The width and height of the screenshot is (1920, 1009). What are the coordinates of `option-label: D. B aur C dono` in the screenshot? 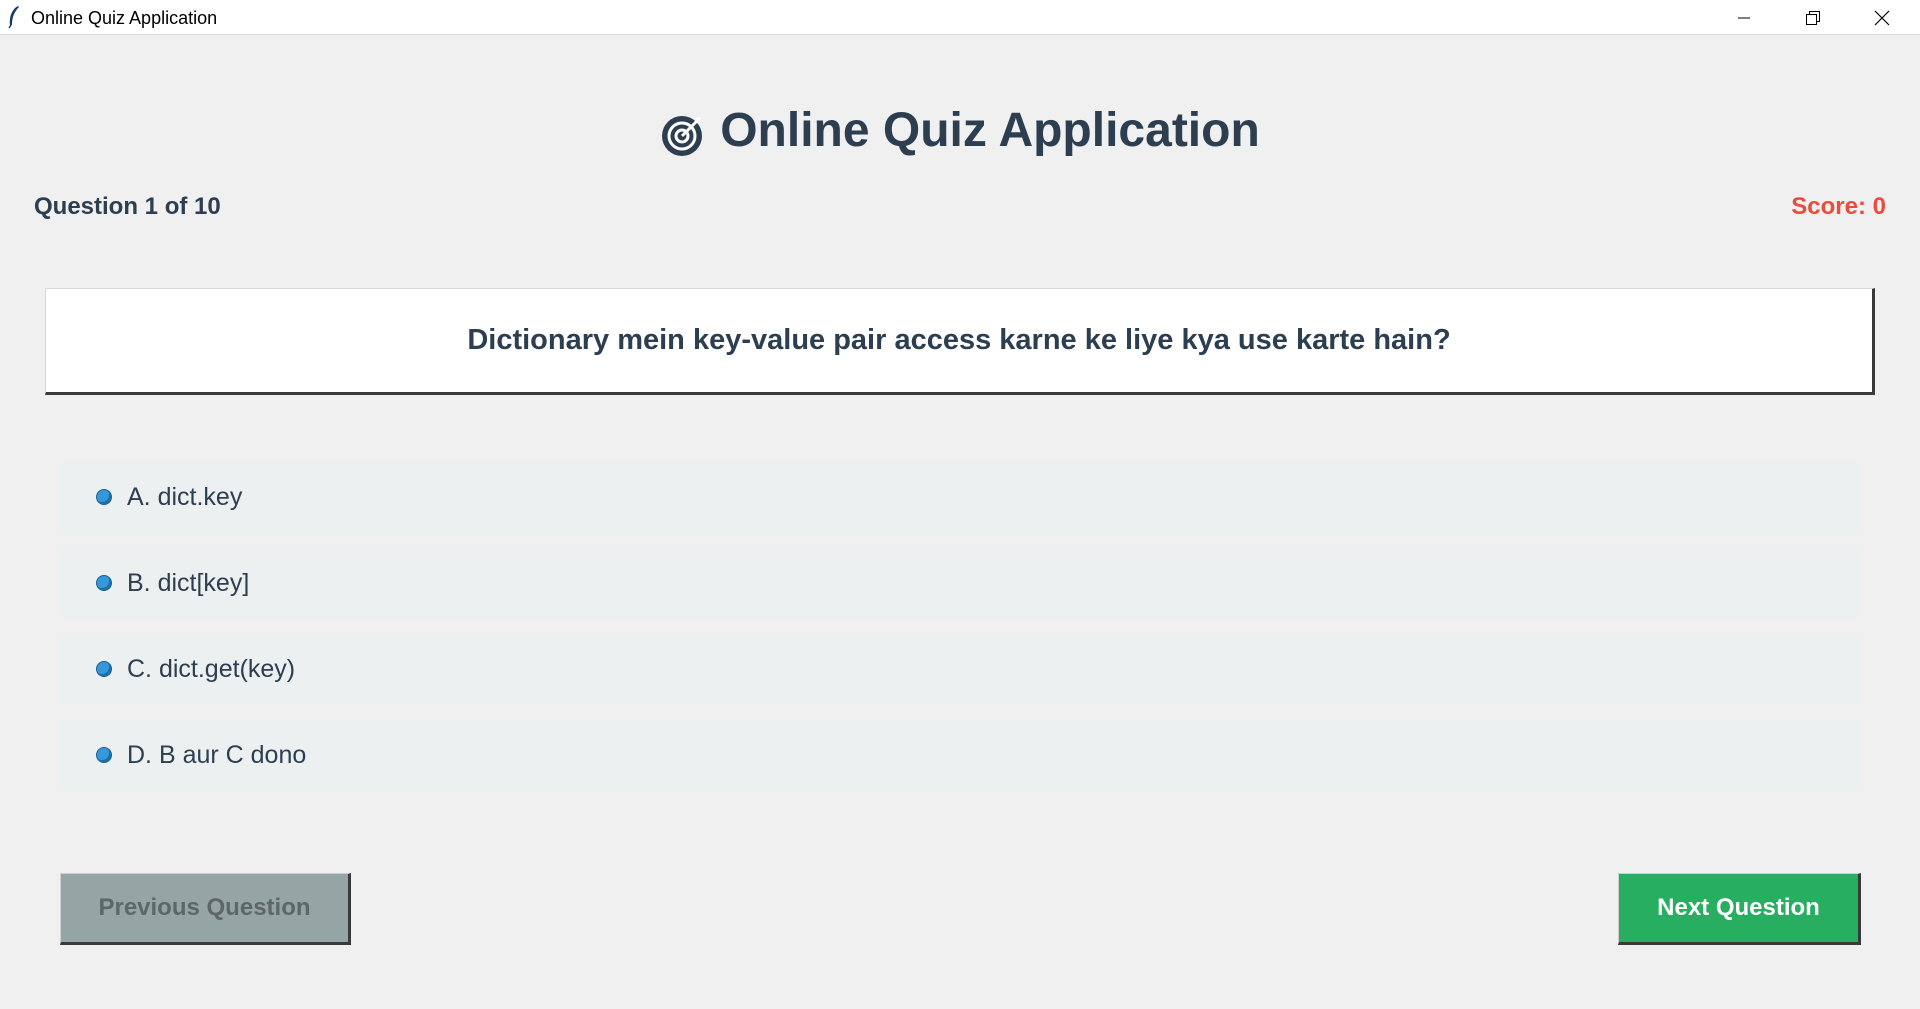 It's located at (217, 754).